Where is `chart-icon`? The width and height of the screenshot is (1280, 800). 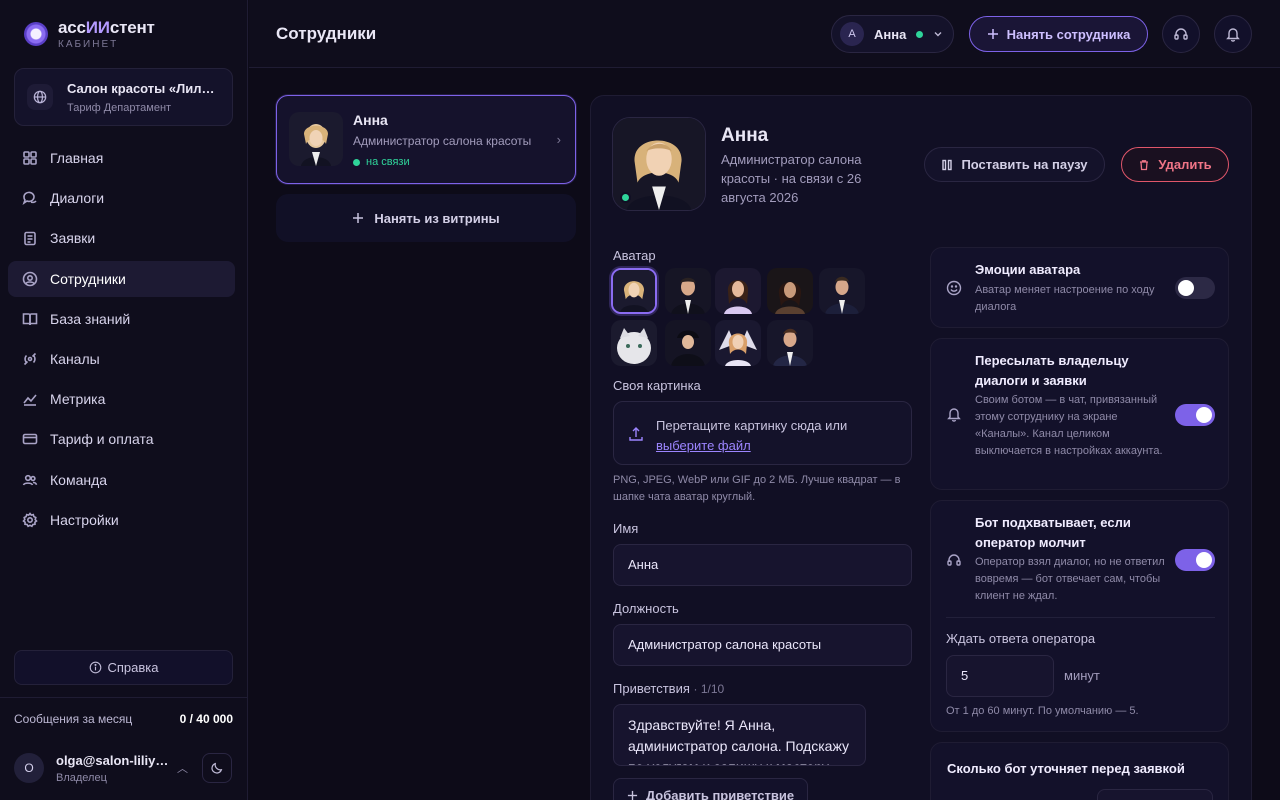
chart-icon is located at coordinates (30, 400).